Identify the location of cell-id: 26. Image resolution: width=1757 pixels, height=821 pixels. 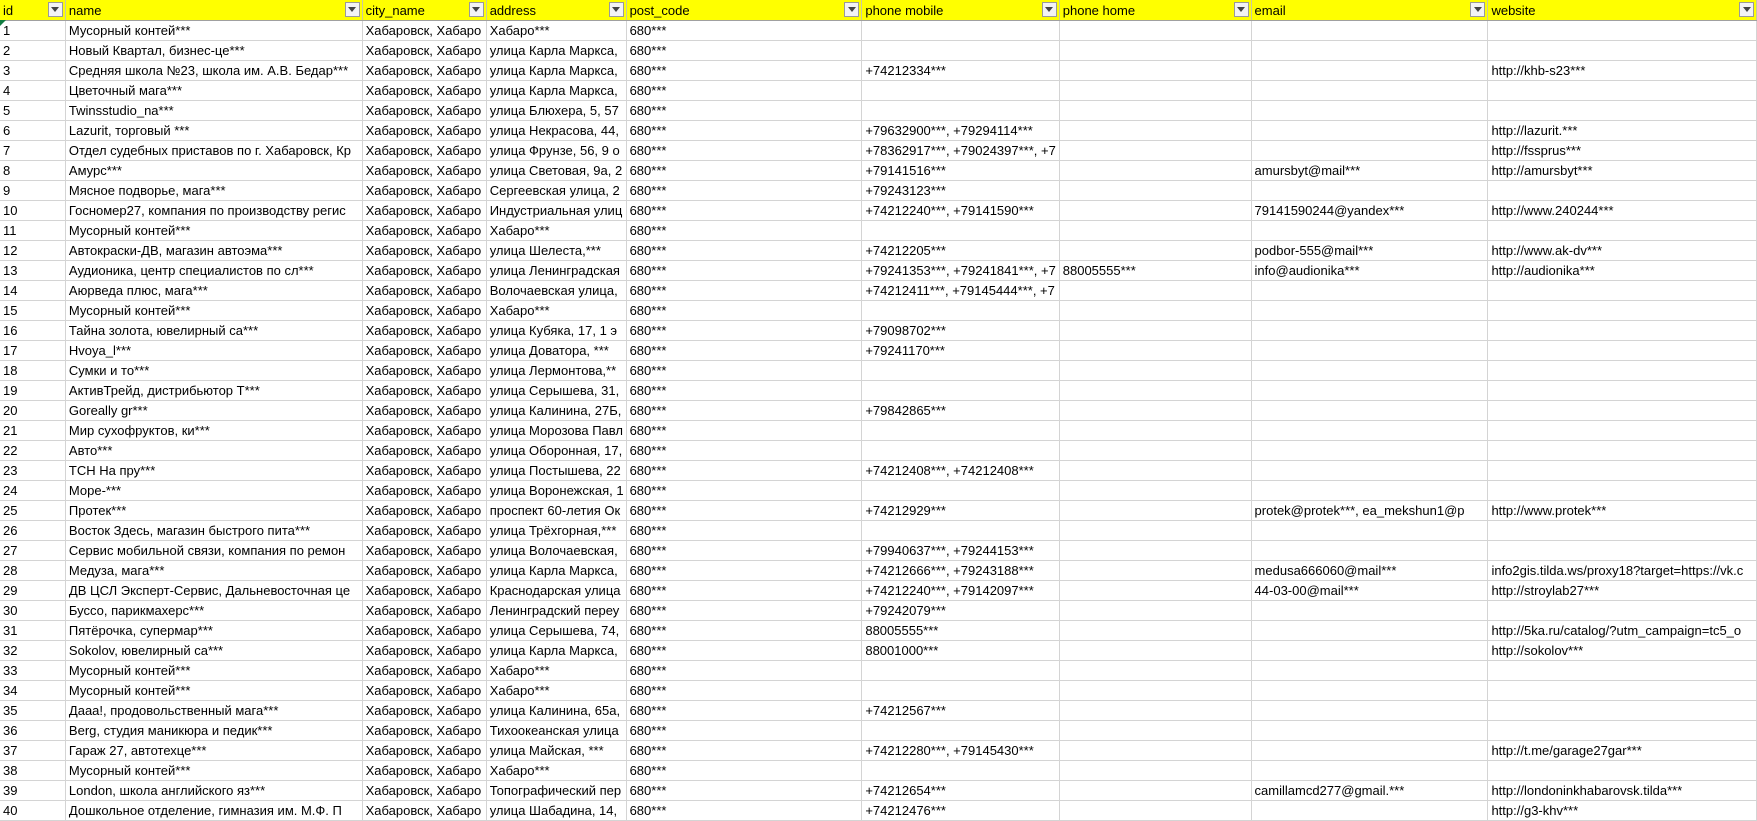
(33, 531).